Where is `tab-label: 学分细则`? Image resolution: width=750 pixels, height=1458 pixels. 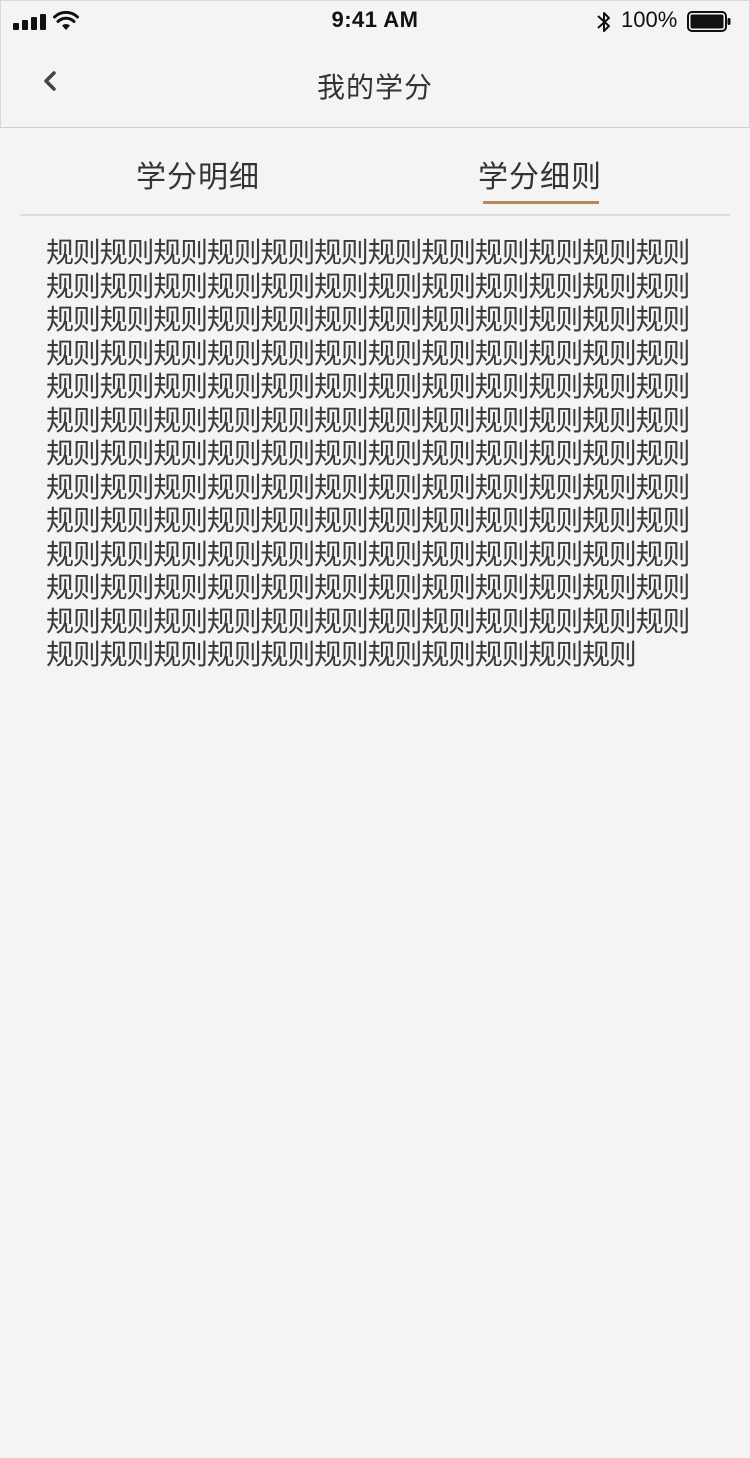
tab-label: 学分细则 is located at coordinates (540, 177).